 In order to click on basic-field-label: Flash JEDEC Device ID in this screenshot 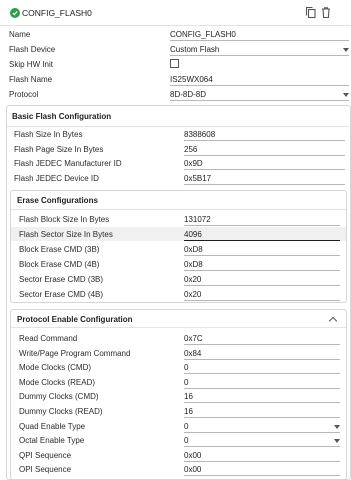, I will do `click(56, 179)`.